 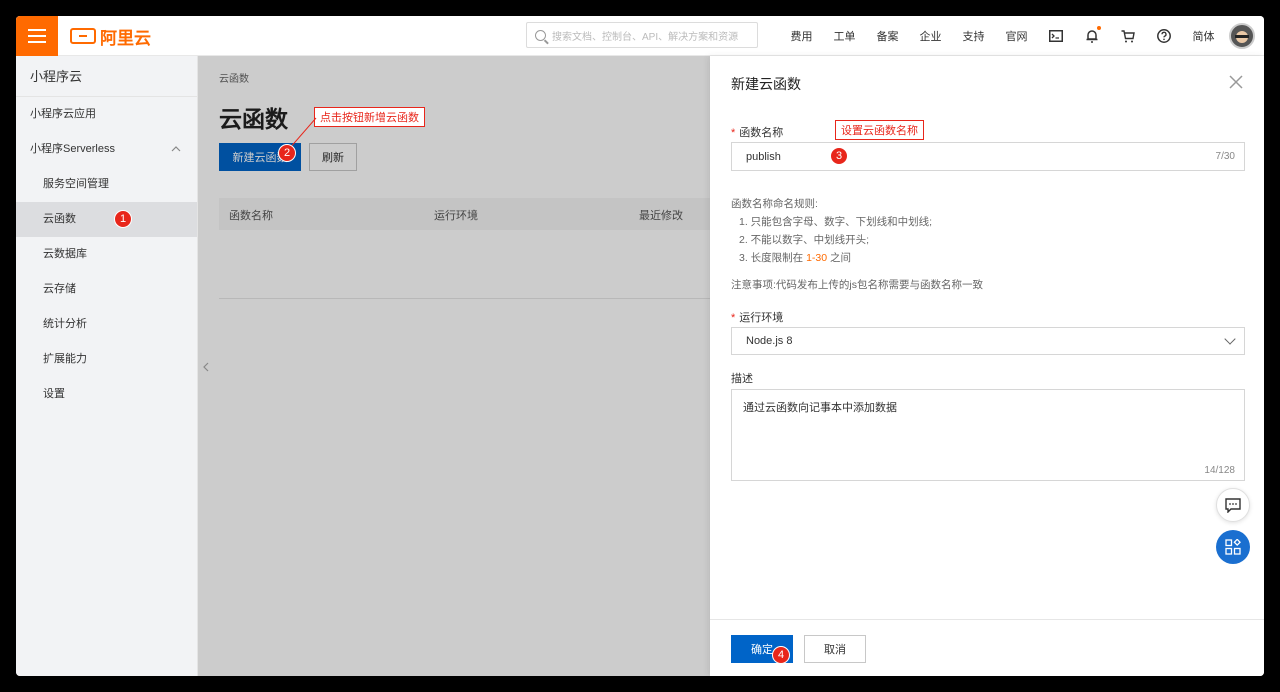 What do you see at coordinates (1242, 36) in the screenshot?
I see `avatar` at bounding box center [1242, 36].